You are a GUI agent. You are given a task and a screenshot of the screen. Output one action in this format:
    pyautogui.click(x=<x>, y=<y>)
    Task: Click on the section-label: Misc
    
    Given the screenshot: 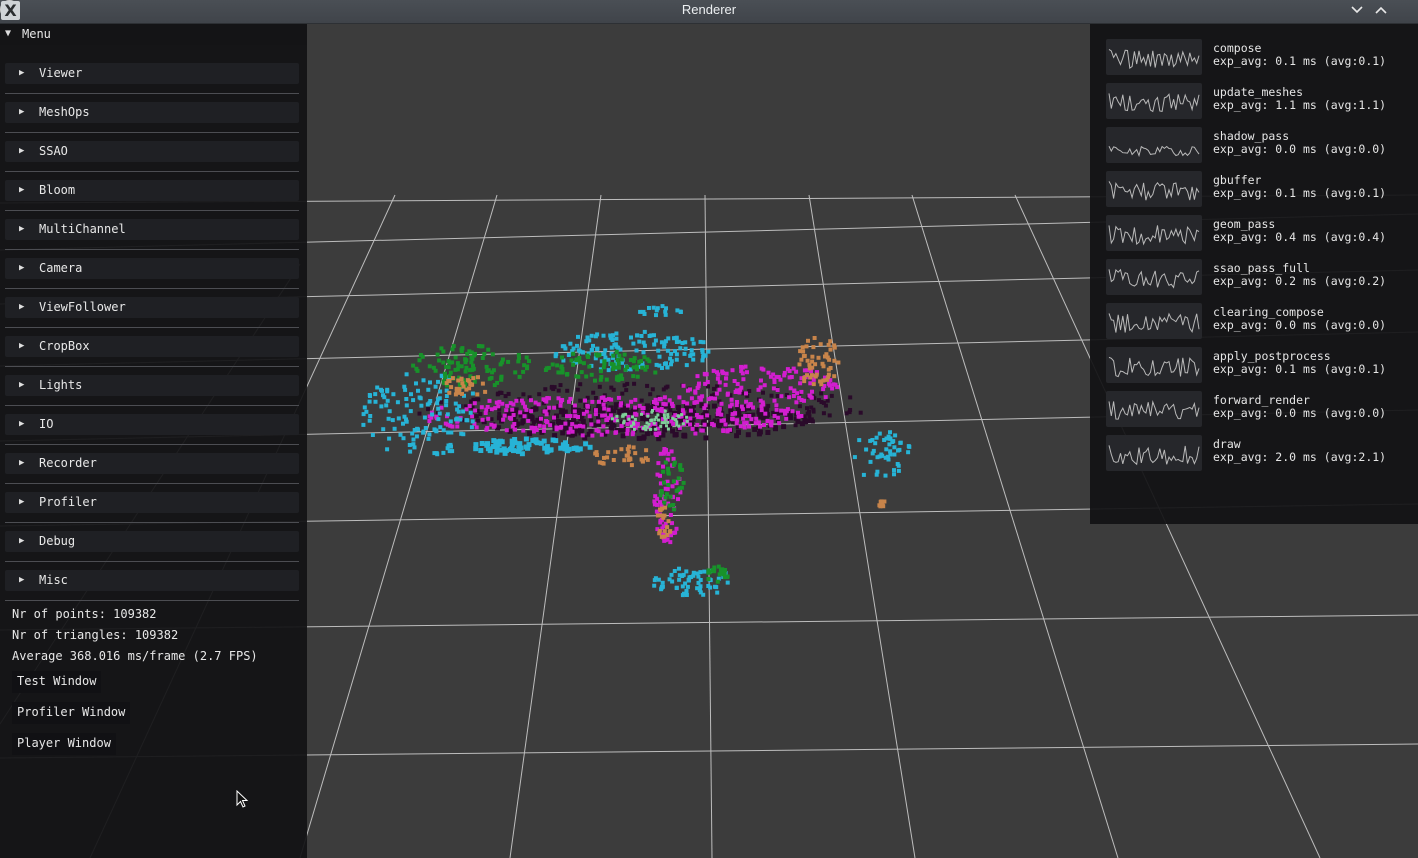 What is the action you would take?
    pyautogui.click(x=53, y=580)
    